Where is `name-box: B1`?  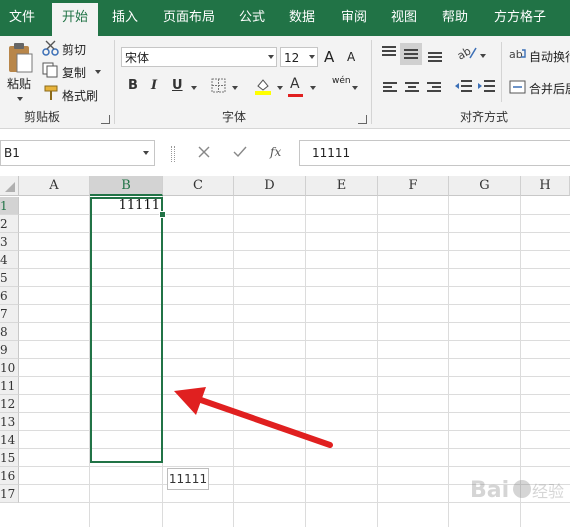
name-box: B1 is located at coordinates (77, 153).